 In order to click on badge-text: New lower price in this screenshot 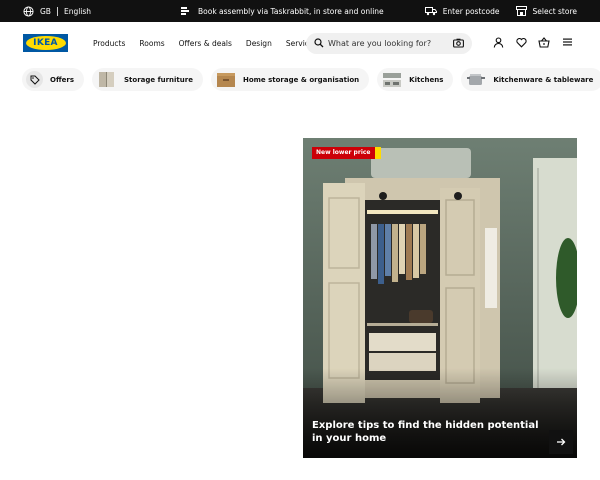, I will do `click(343, 153)`.